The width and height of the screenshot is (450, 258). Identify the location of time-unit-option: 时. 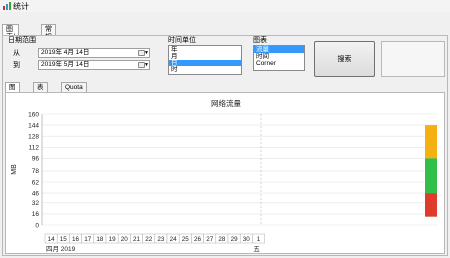
(205, 69).